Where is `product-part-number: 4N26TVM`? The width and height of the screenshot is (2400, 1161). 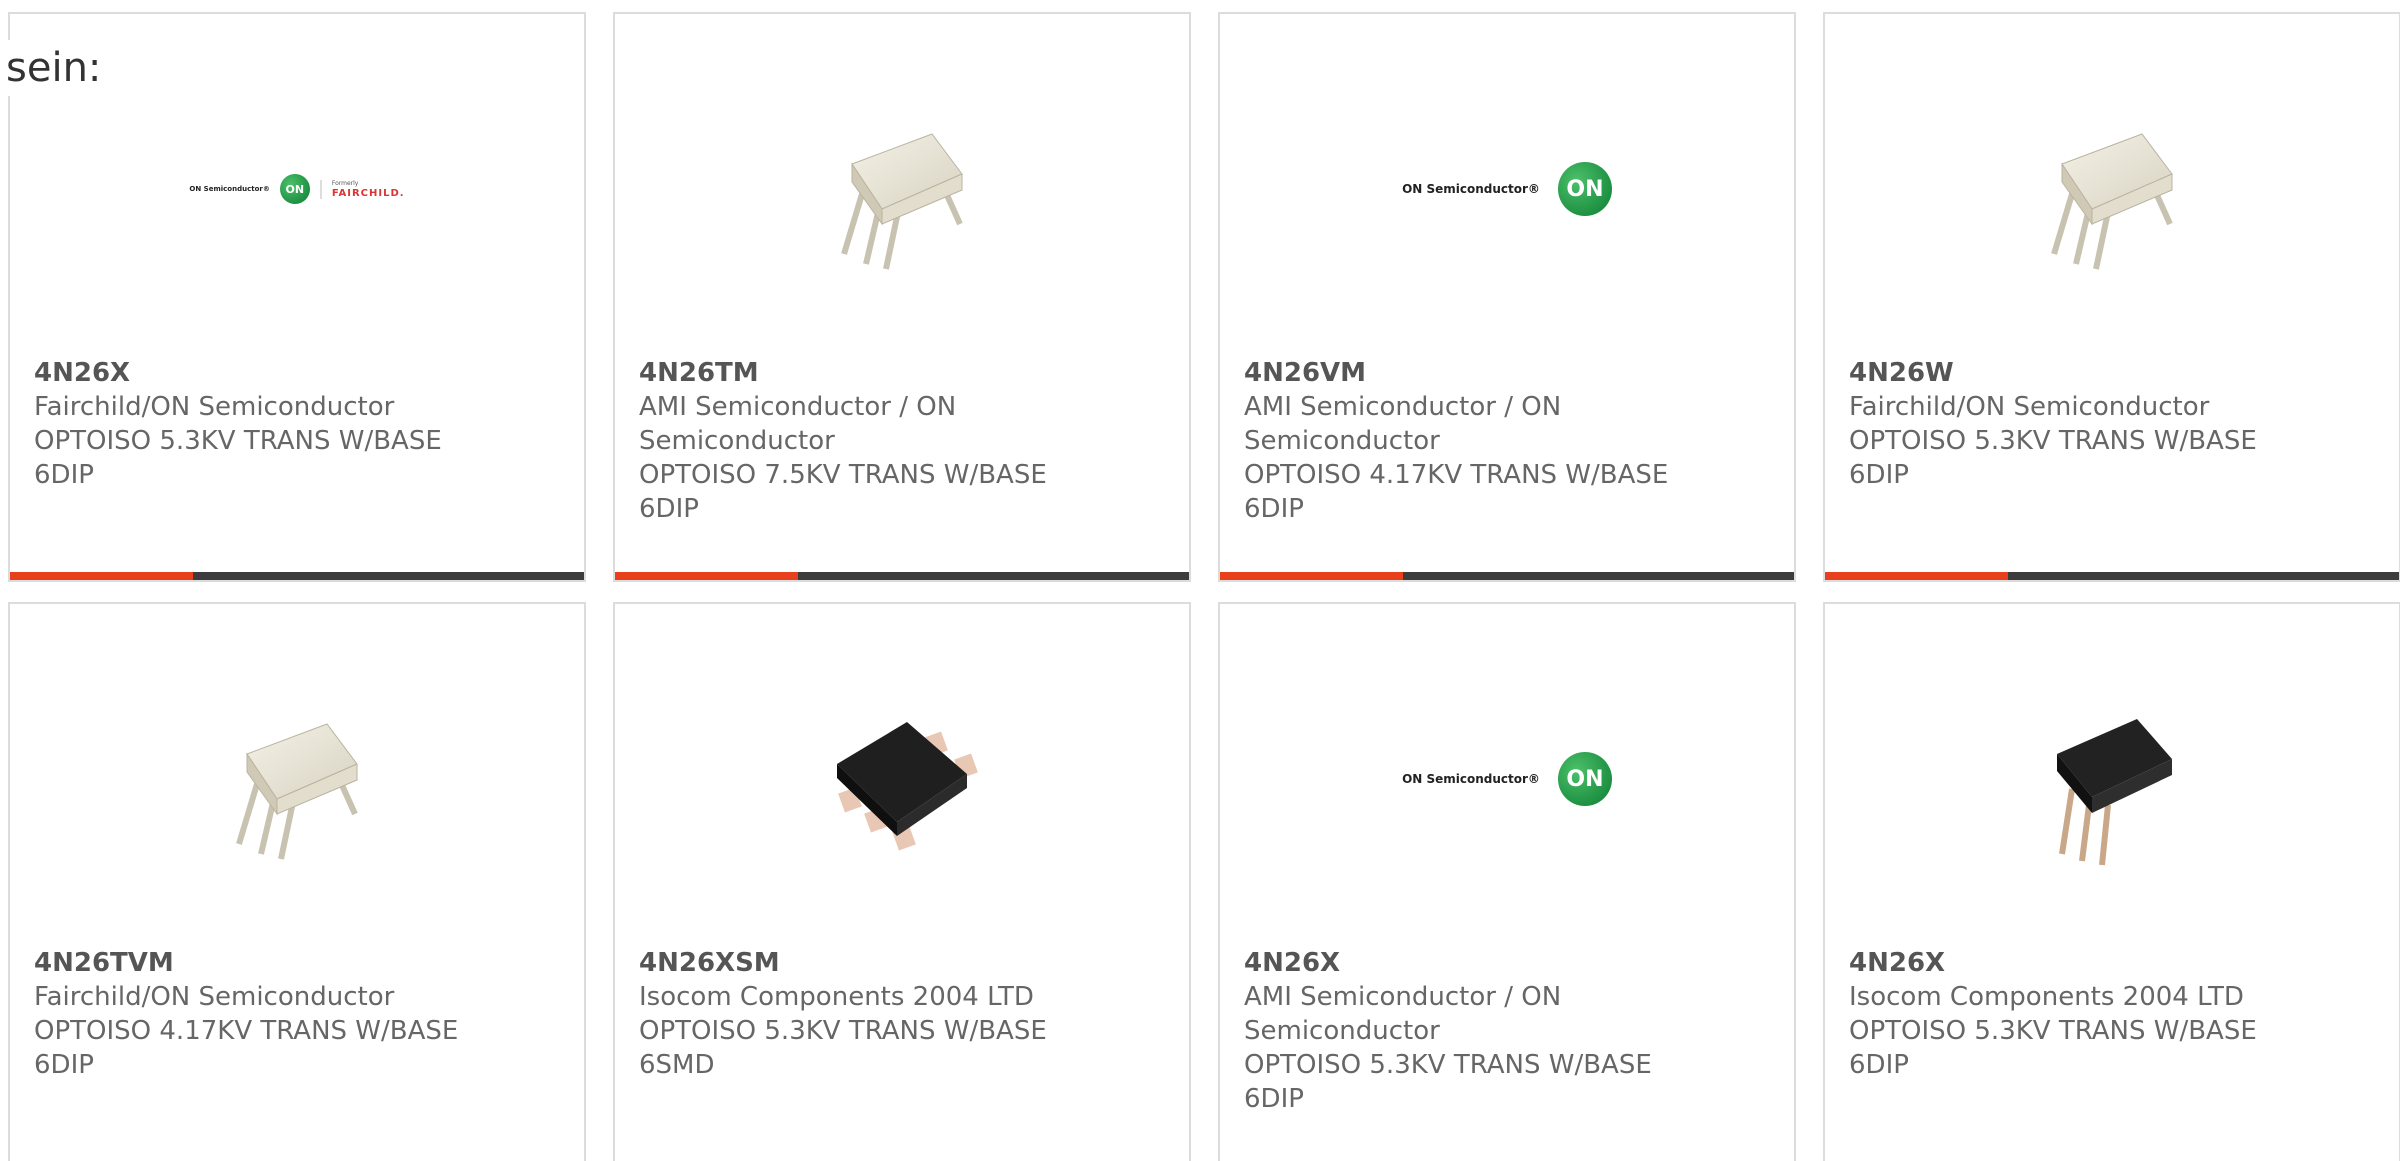 product-part-number: 4N26TVM is located at coordinates (297, 963).